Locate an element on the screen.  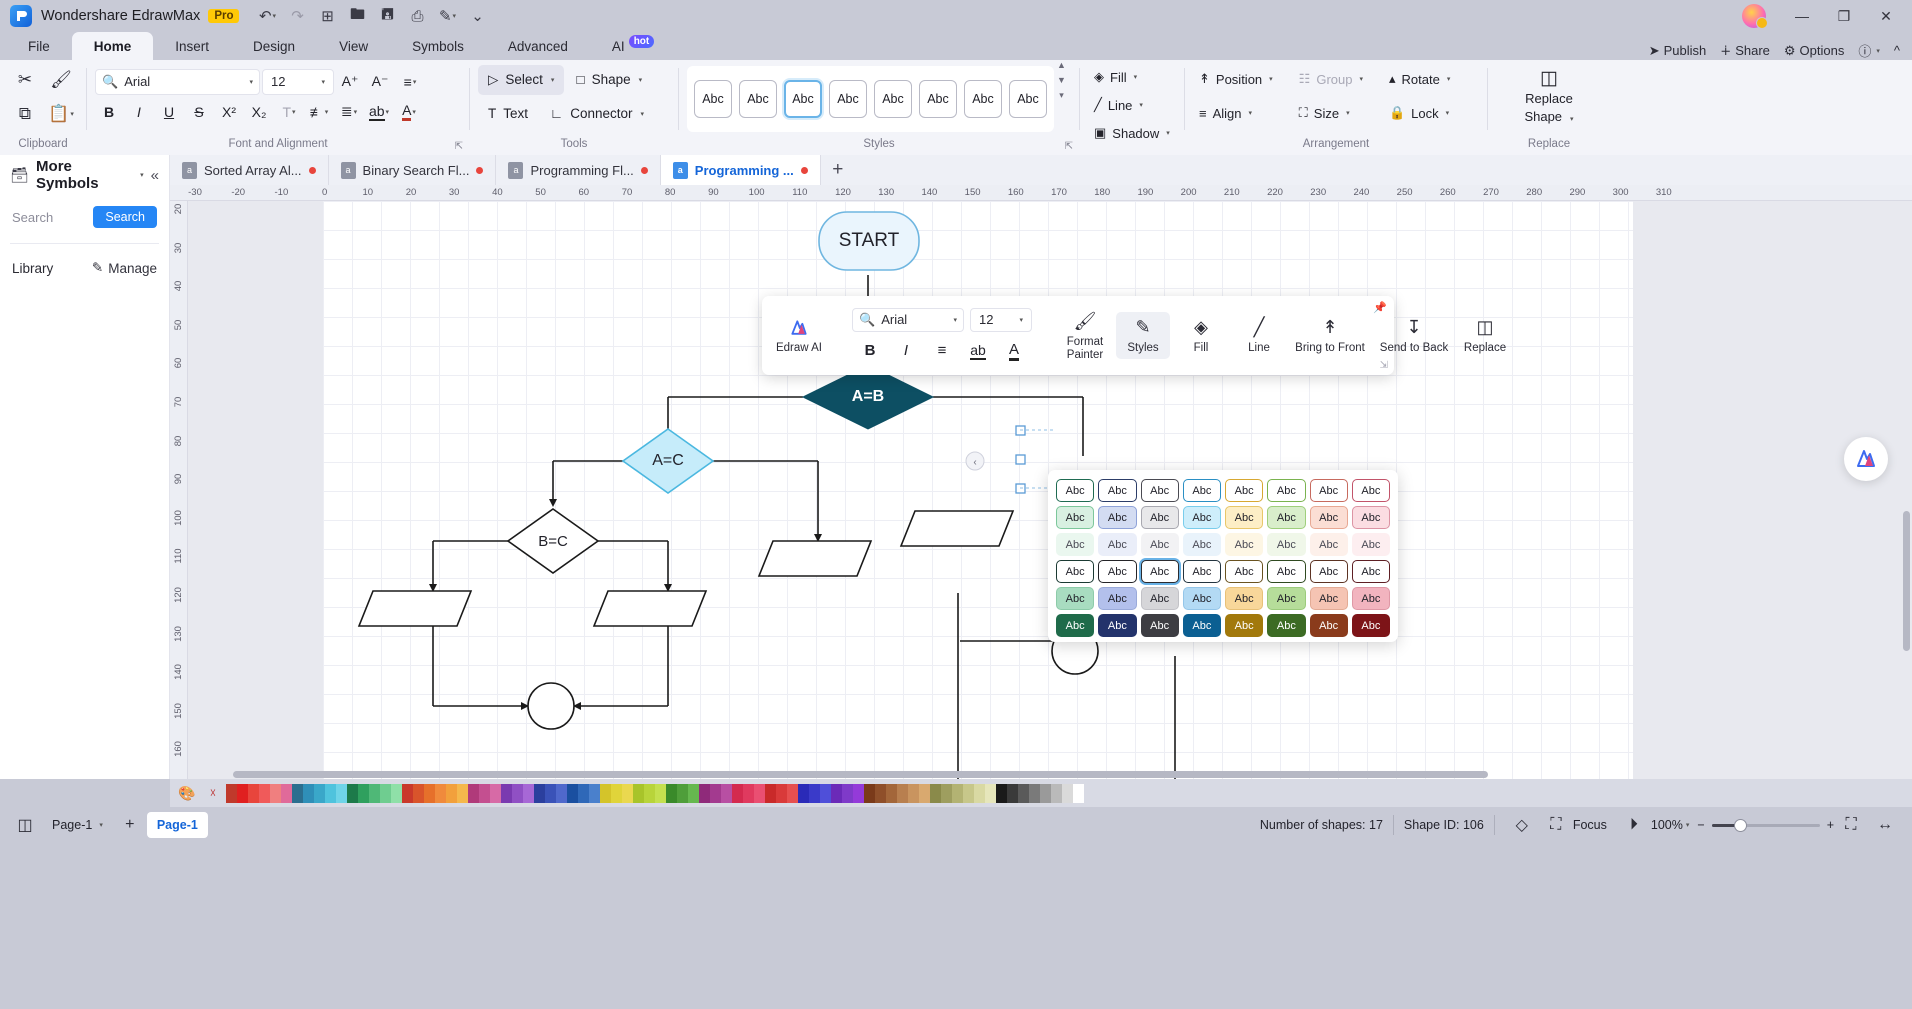
style-cell-5-1: Abc is located at coordinates (1117, 625).